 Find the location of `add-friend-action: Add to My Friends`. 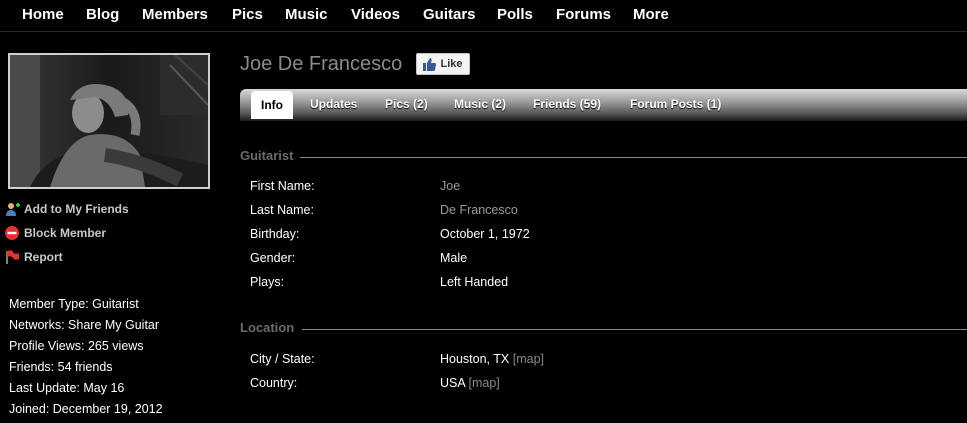

add-friend-action: Add to My Friends is located at coordinates (66, 209).